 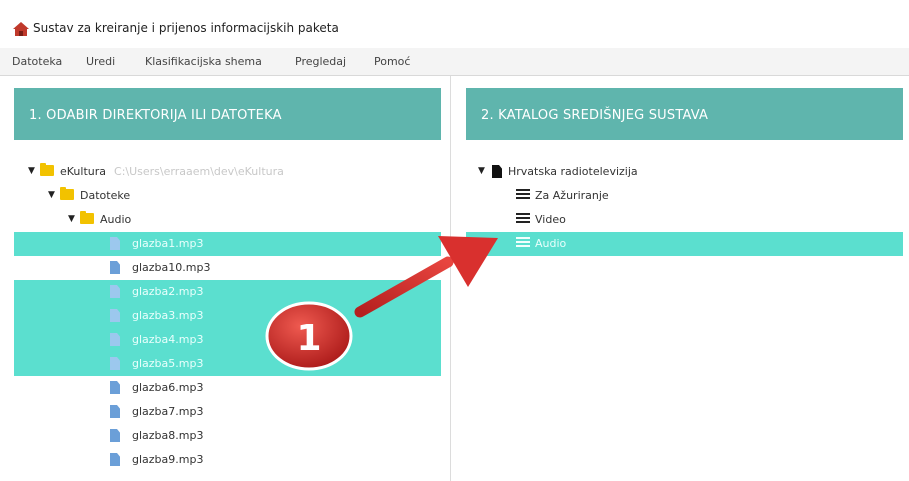 I want to click on catalog-node-root: ▼ Hrvatska radiotelevizija, so click(x=684, y=172).